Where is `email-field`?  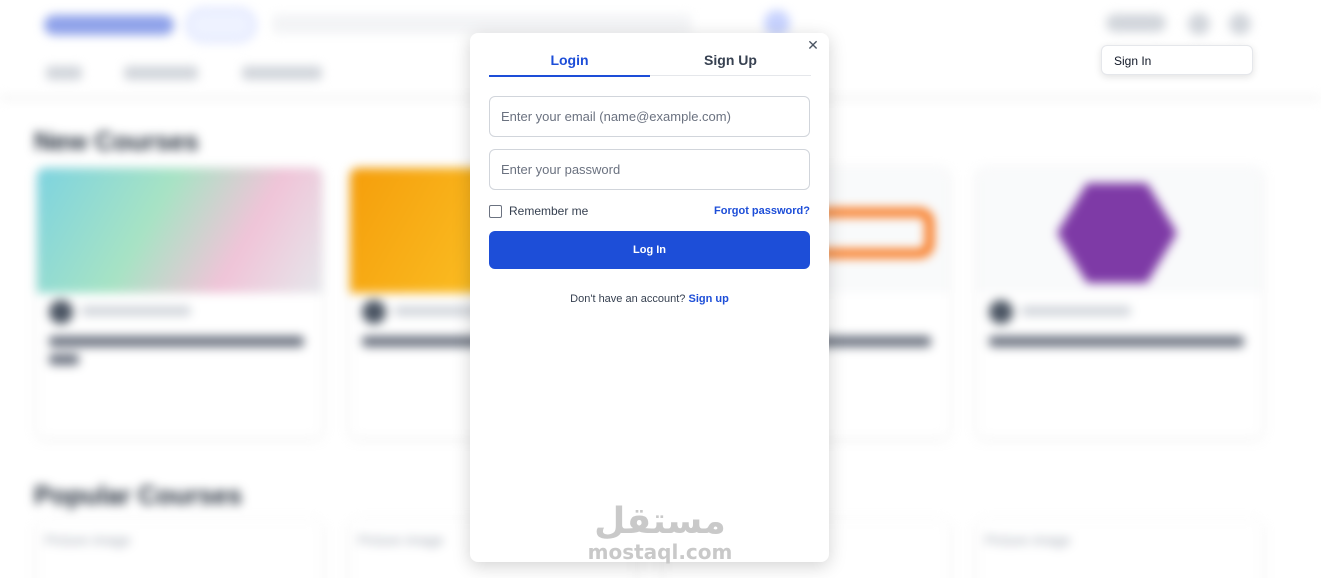
email-field is located at coordinates (649, 116).